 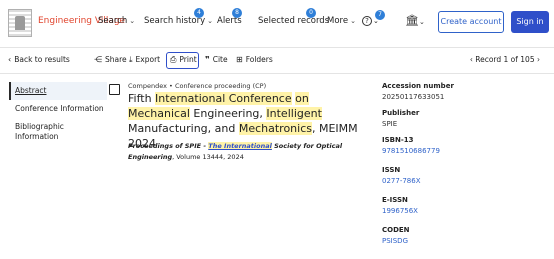 I want to click on eissn-link: 1996756X, so click(x=400, y=211).